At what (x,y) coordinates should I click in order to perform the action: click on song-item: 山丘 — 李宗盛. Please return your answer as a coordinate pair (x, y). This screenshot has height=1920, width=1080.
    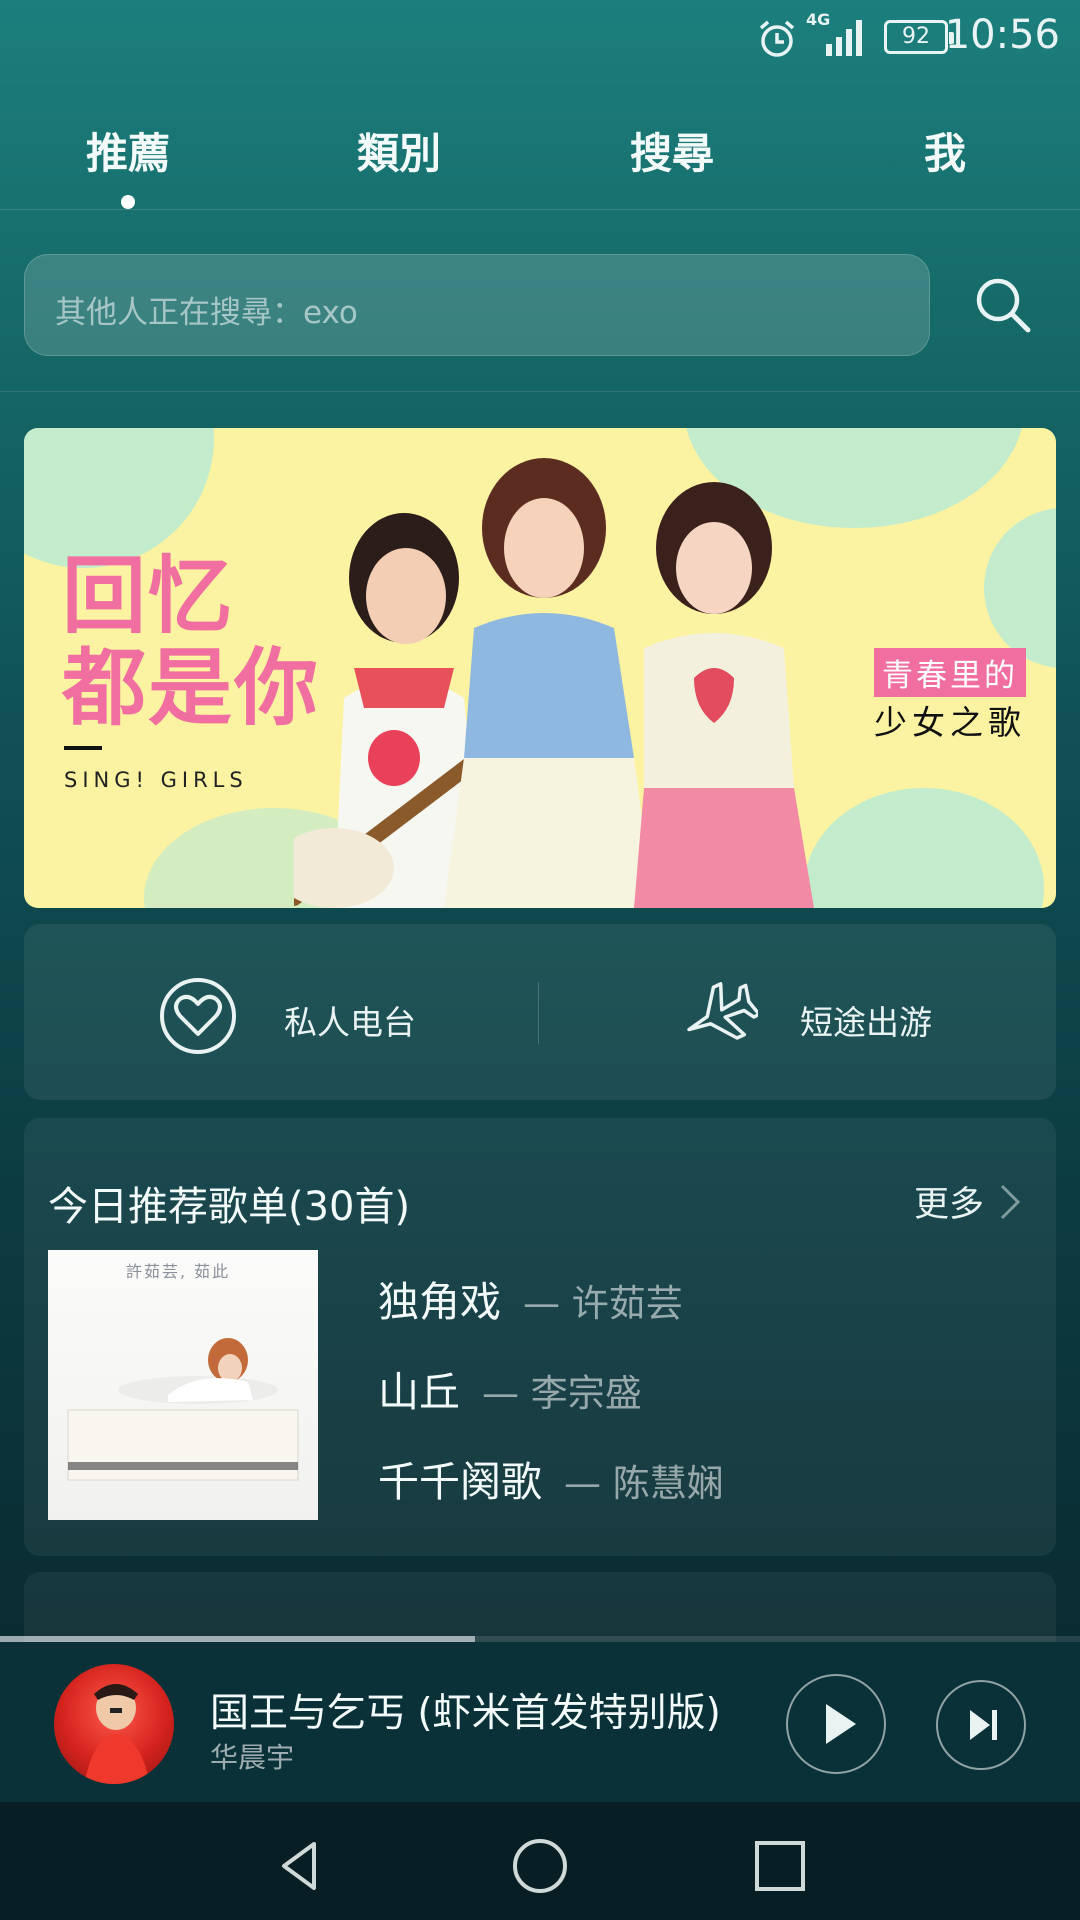
    Looking at the image, I should click on (510, 1388).